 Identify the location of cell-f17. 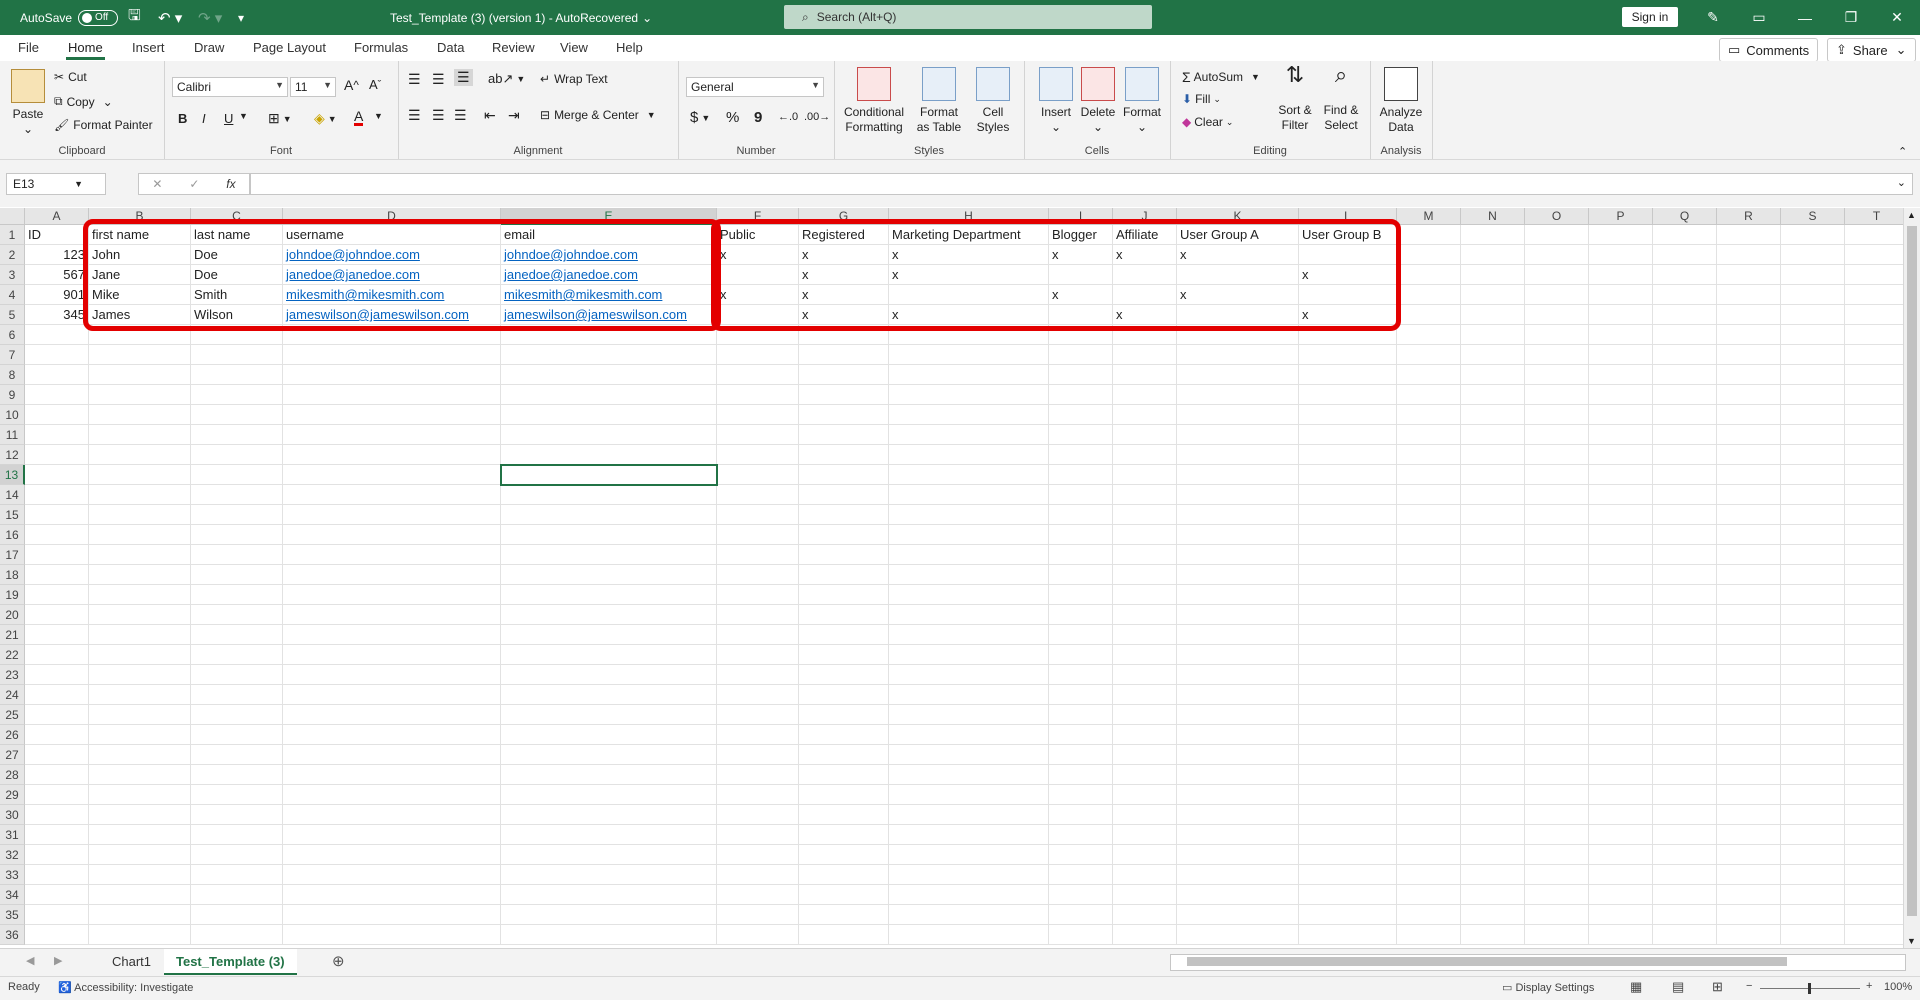
(758, 555).